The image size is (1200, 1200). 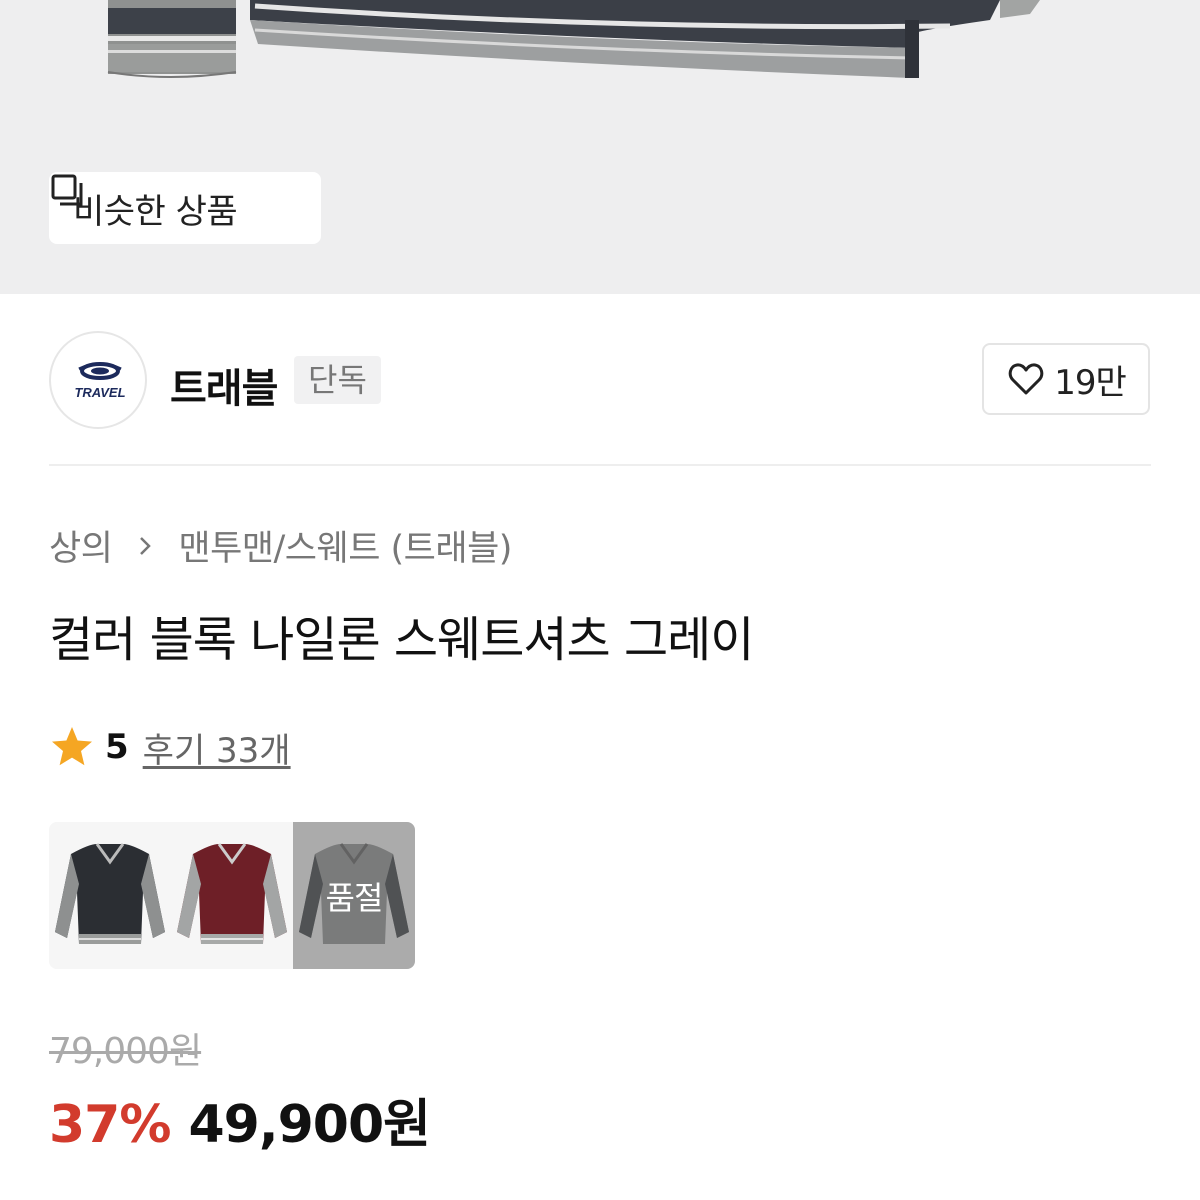 I want to click on brand-logo: TRAVEL, so click(x=98, y=380).